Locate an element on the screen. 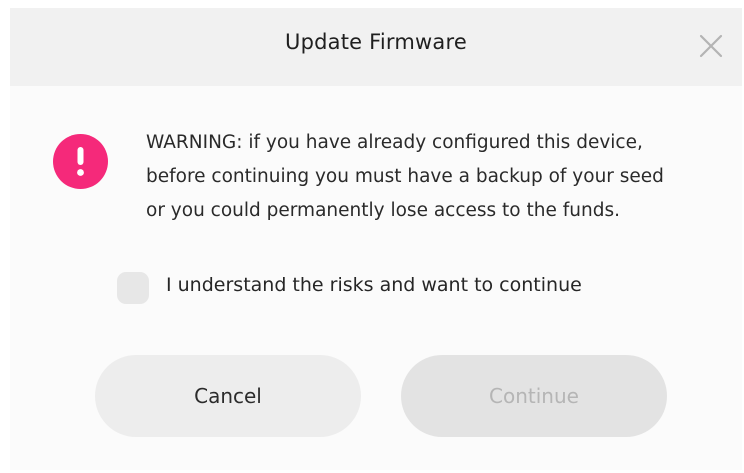 This screenshot has width=744, height=473. close-icon is located at coordinates (711, 46).